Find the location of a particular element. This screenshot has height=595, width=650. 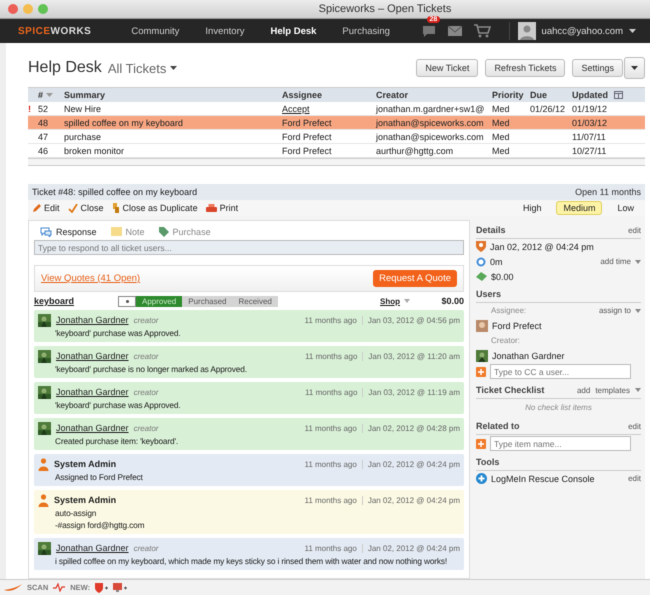

section-title: Ticket Checklist is located at coordinates (510, 390).